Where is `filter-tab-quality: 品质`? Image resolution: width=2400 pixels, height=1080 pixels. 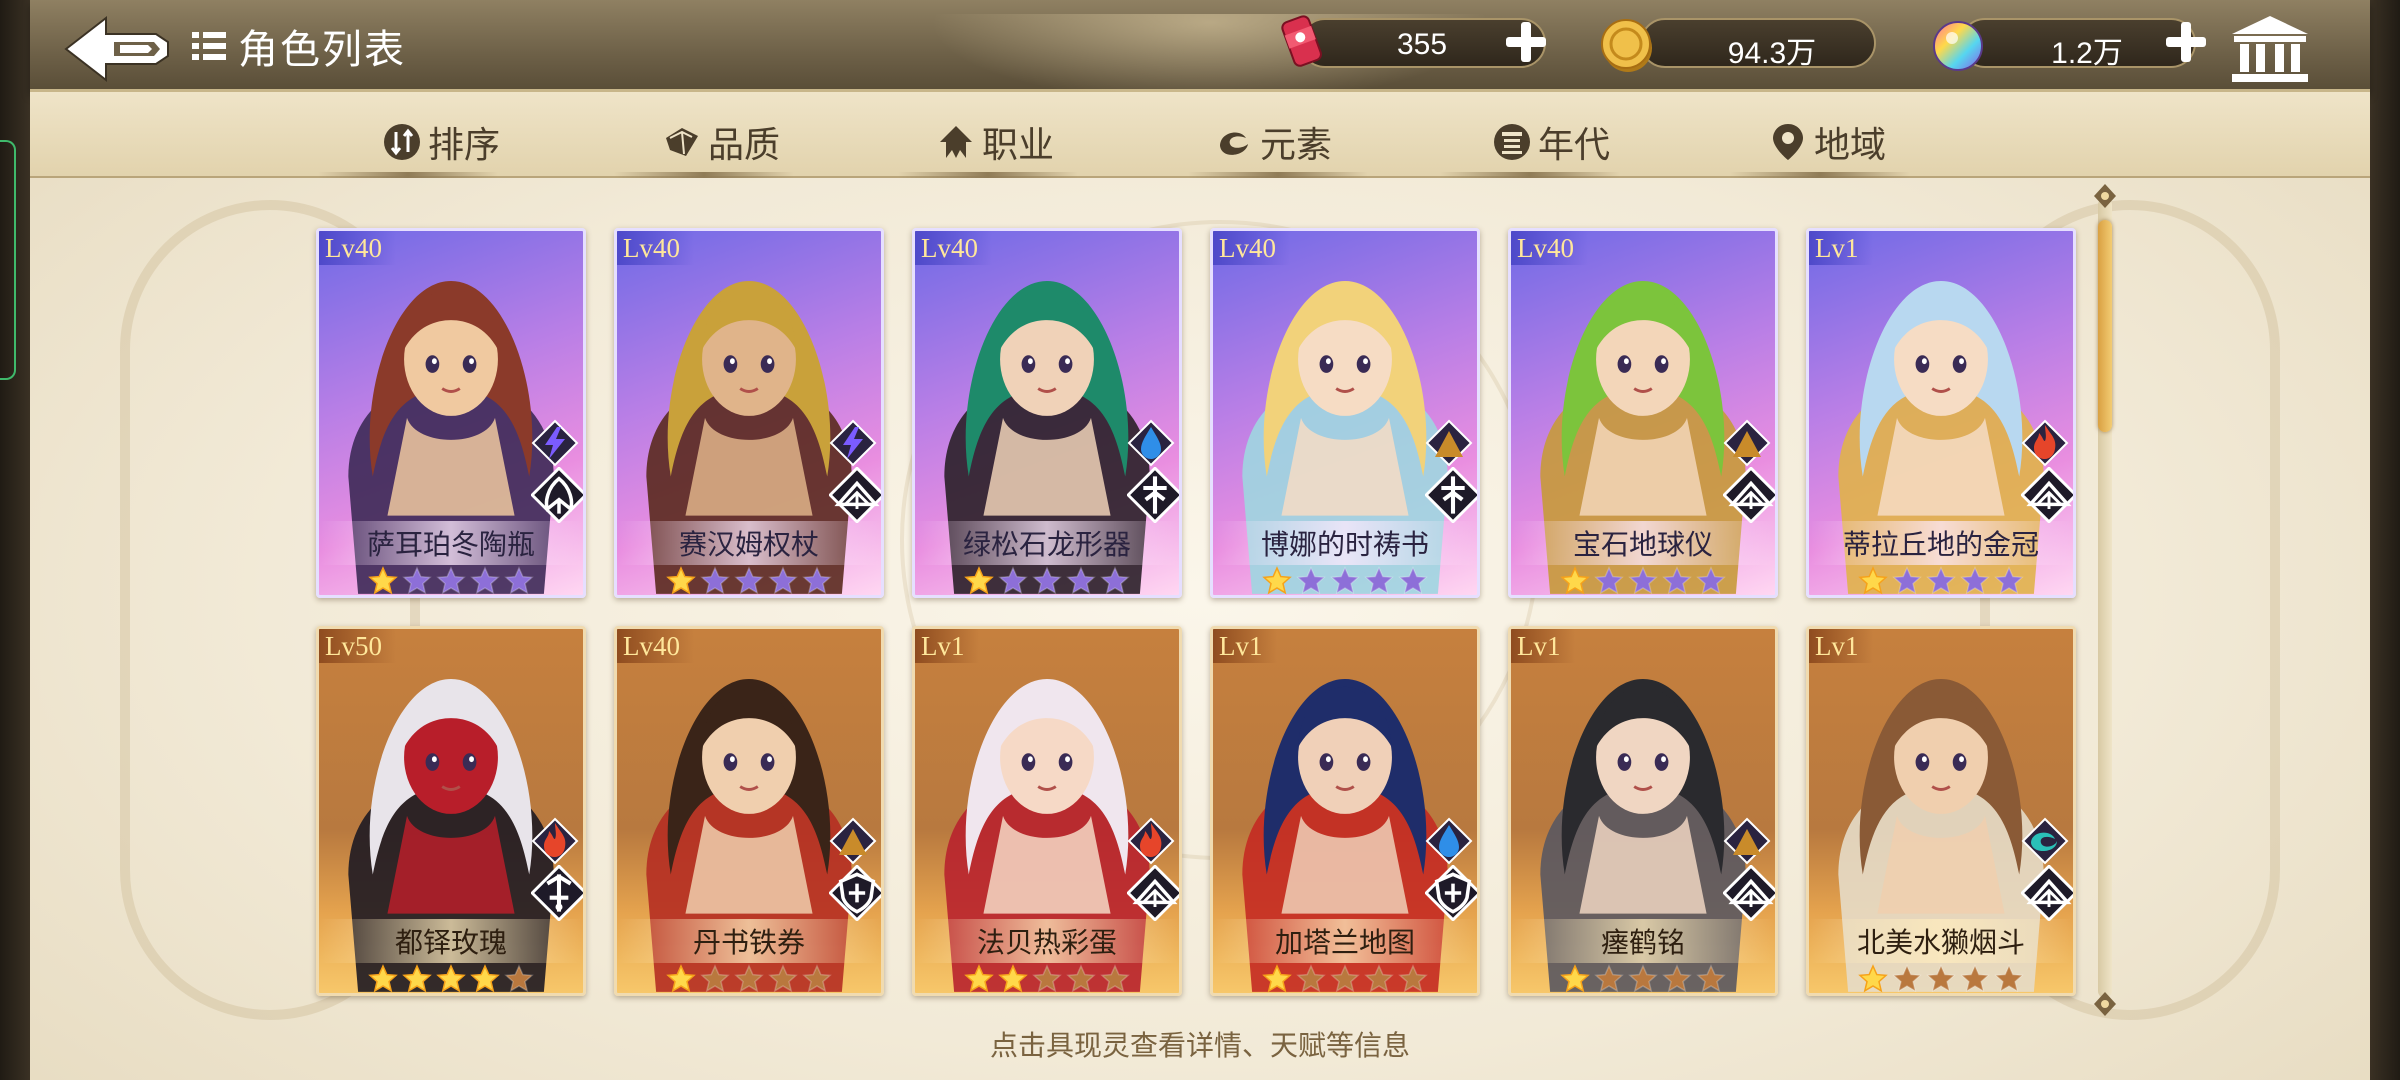
filter-tab-quality: 品质 is located at coordinates (721, 142).